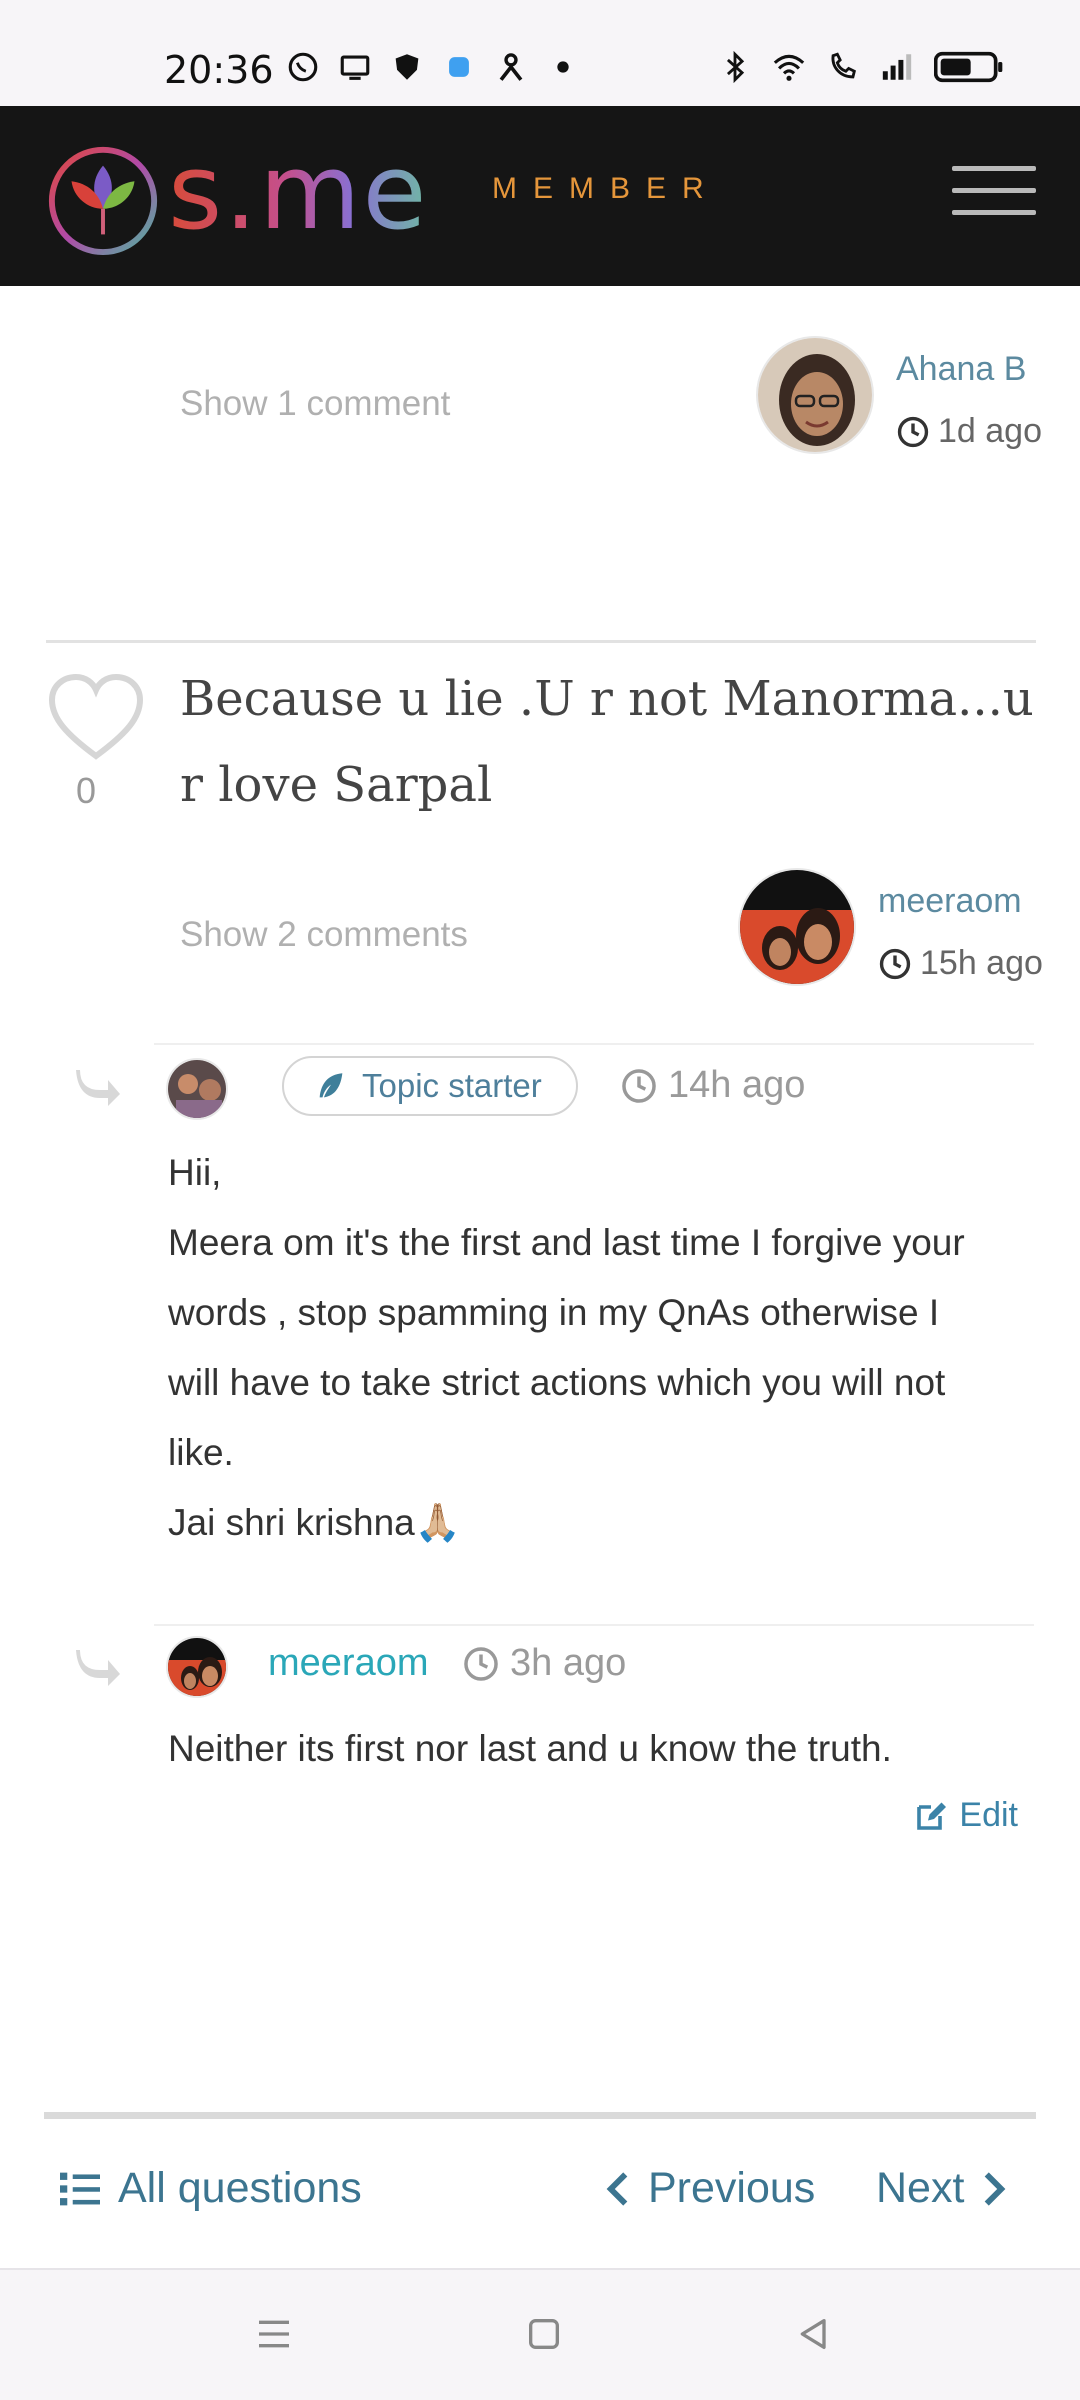 The image size is (1080, 2400). I want to click on next-link: Next, so click(942, 2188).